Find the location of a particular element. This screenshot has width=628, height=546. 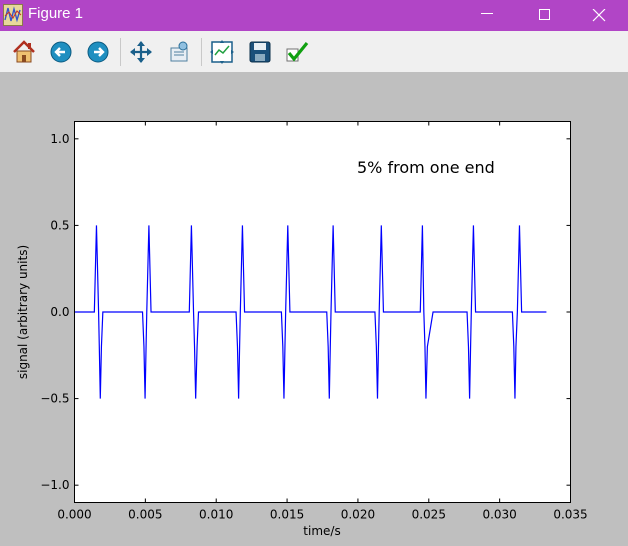

close-button is located at coordinates (599, 15).